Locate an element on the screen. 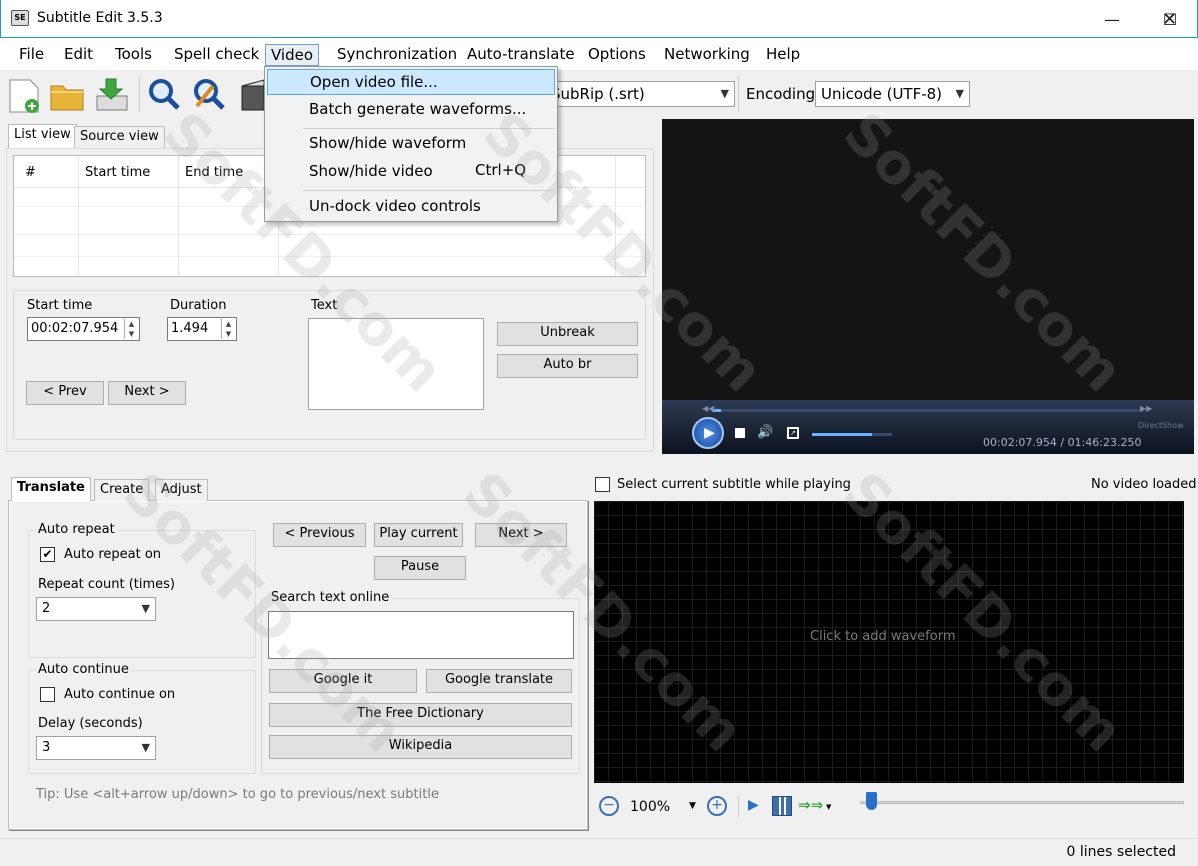 The height and width of the screenshot is (866, 1198). menu-synchronization: Synchronization is located at coordinates (397, 55).